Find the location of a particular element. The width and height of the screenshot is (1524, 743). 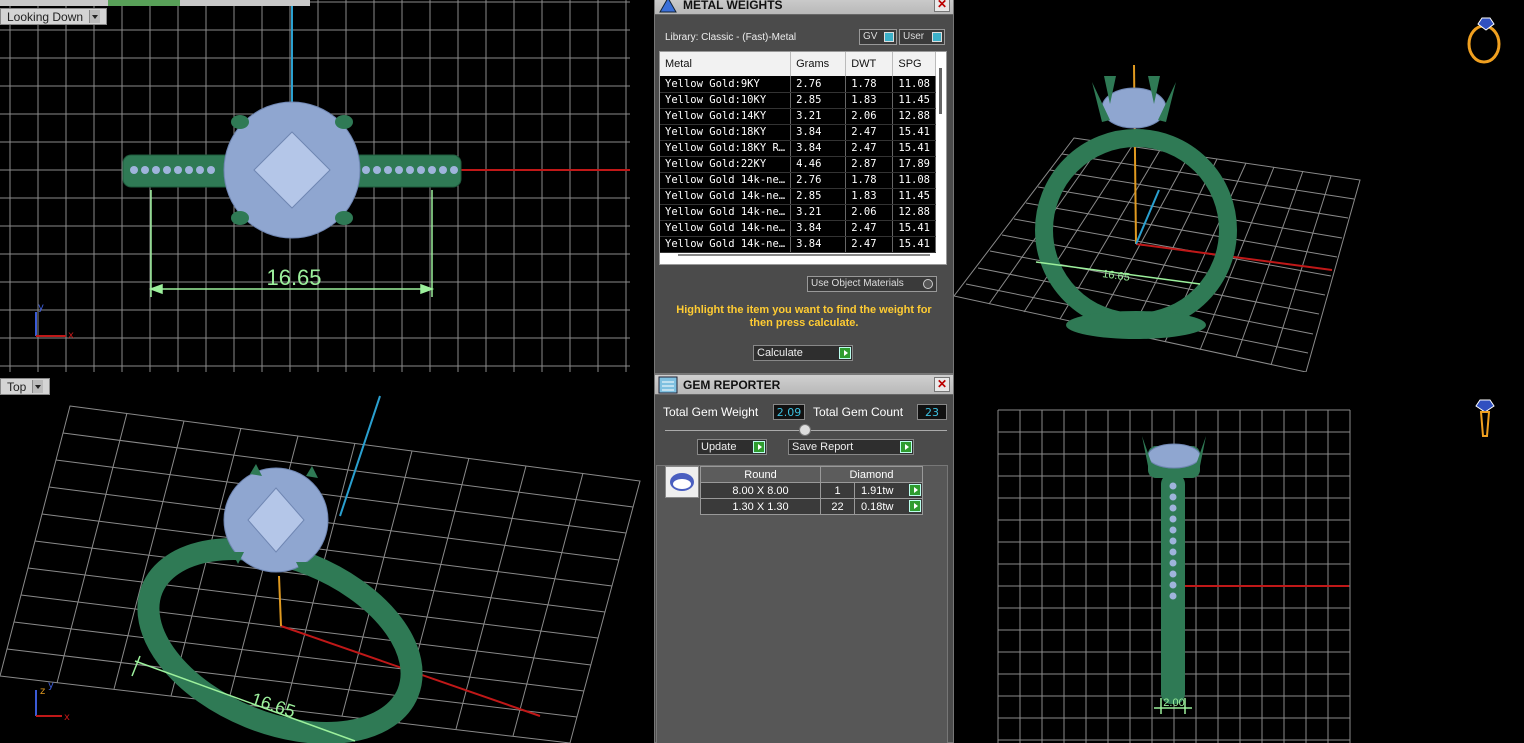

table-hscrollbar is located at coordinates (804, 255).